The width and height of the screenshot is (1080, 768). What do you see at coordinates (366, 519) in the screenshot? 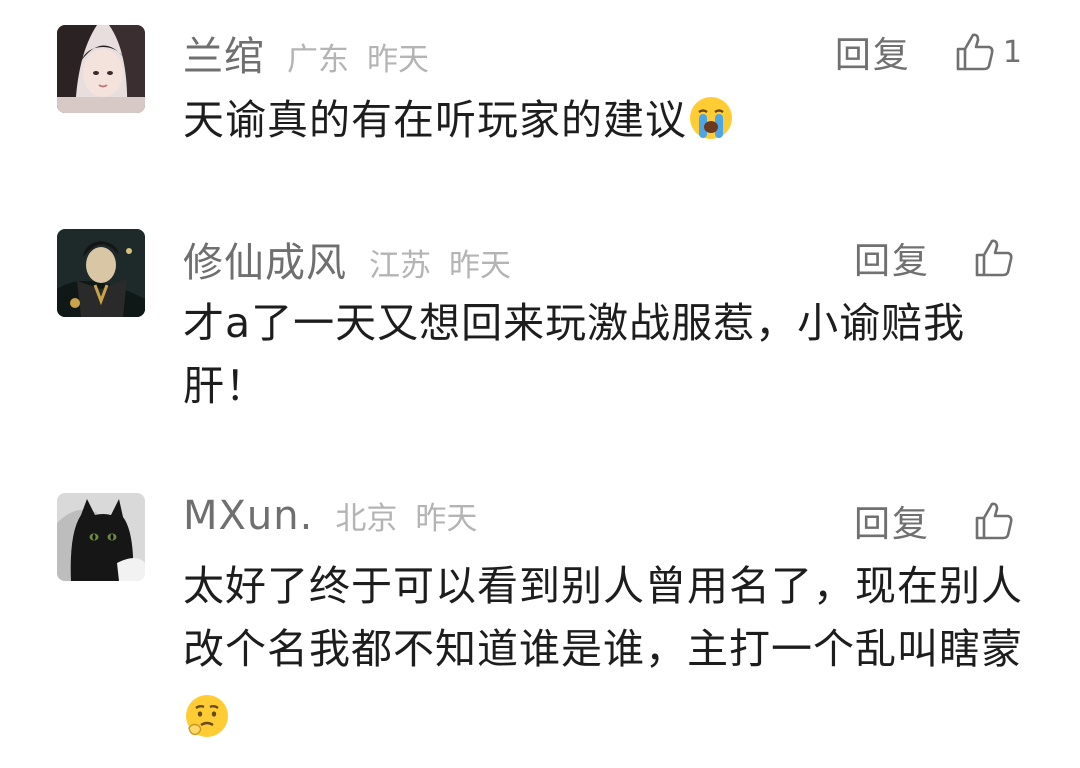
I see `location-label: 北京` at bounding box center [366, 519].